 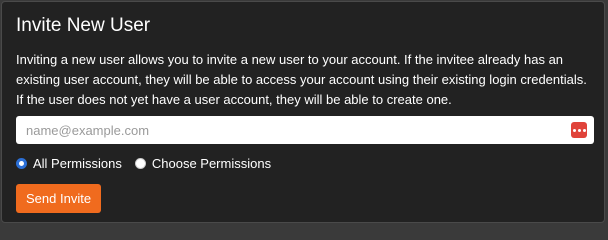 I want to click on radio-all-permissions: All Permissions, so click(x=69, y=163).